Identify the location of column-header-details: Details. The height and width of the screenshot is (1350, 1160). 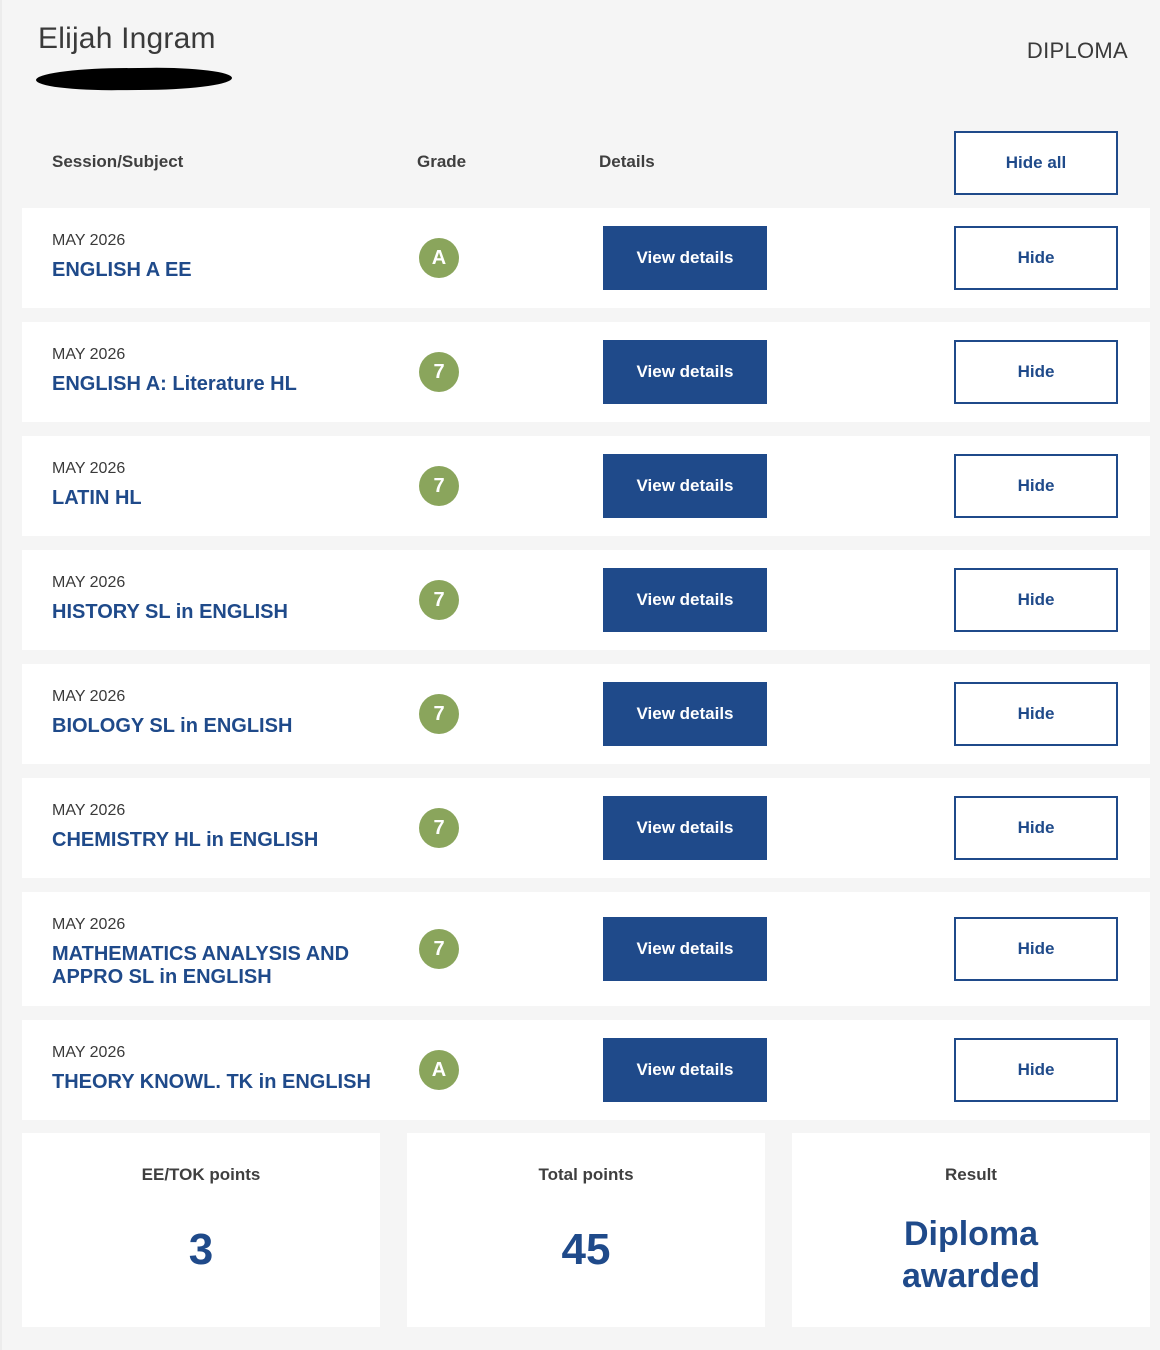
(627, 161).